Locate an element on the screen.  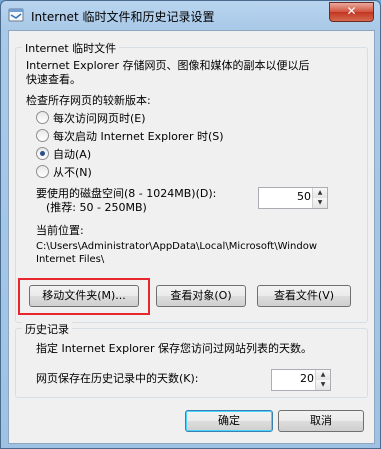
history-days-value: 20 is located at coordinates (307, 378).